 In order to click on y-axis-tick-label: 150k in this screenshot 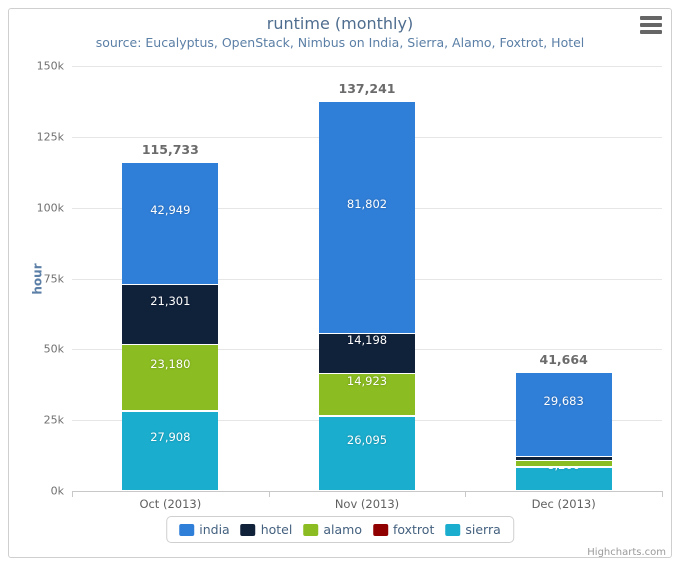, I will do `click(50, 66)`.